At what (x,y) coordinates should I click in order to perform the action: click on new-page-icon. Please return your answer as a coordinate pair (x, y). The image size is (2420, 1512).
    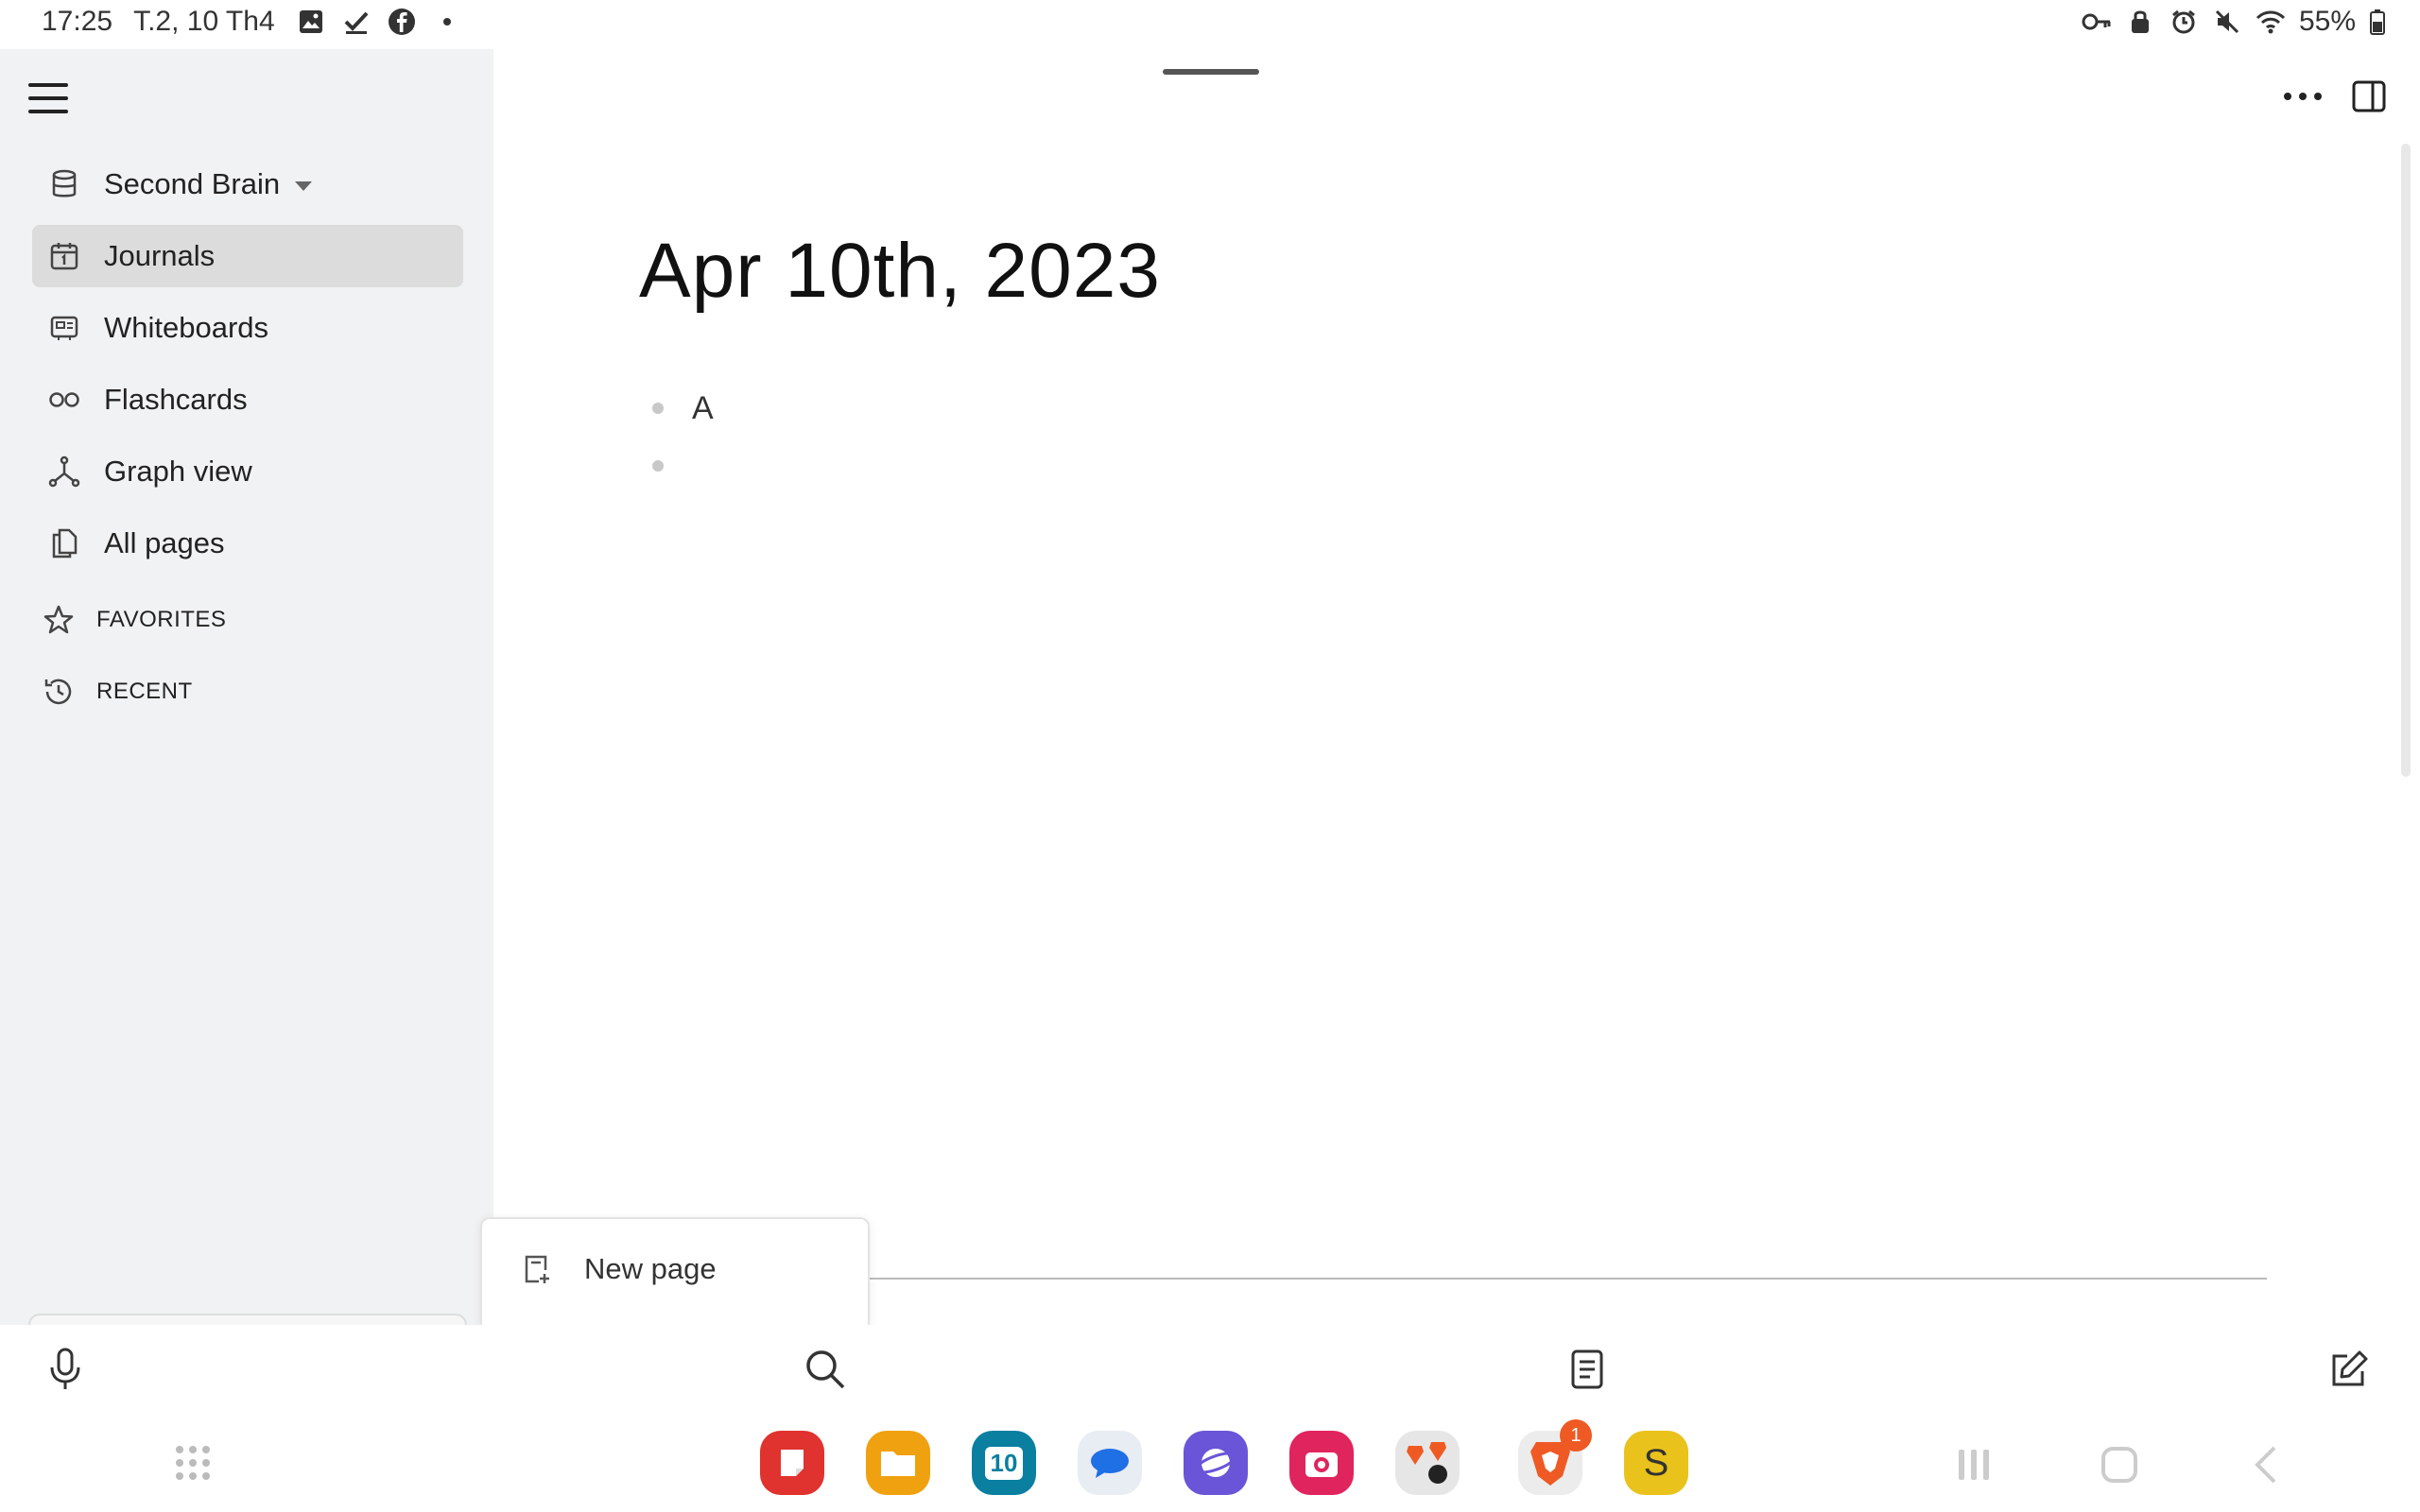
    Looking at the image, I should click on (536, 1269).